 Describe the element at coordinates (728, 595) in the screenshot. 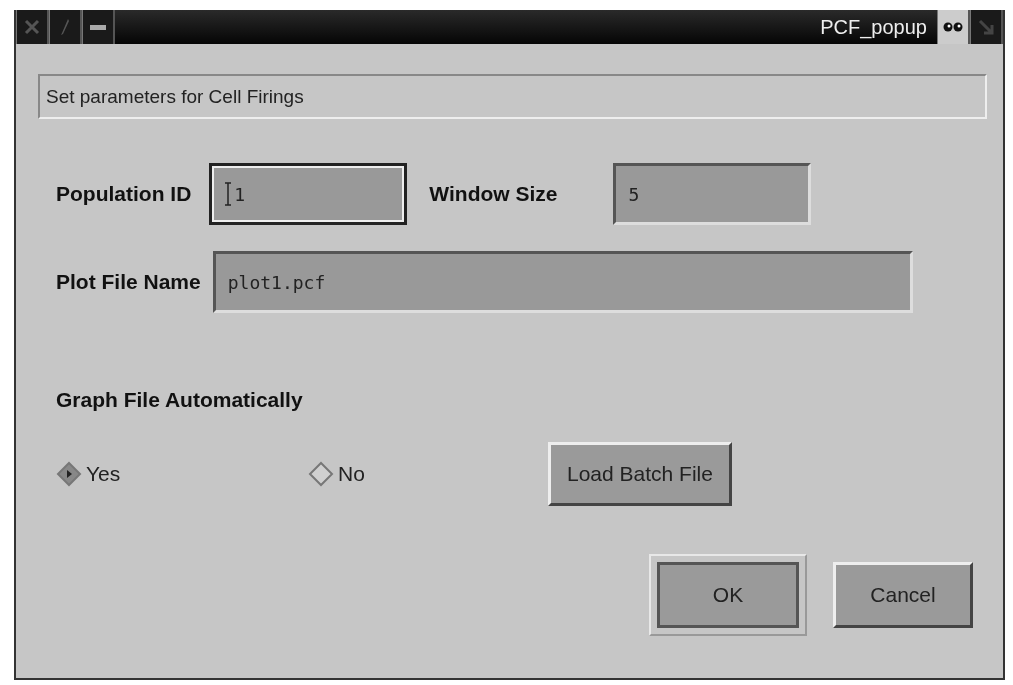

I see `dialog-button: OK` at that location.